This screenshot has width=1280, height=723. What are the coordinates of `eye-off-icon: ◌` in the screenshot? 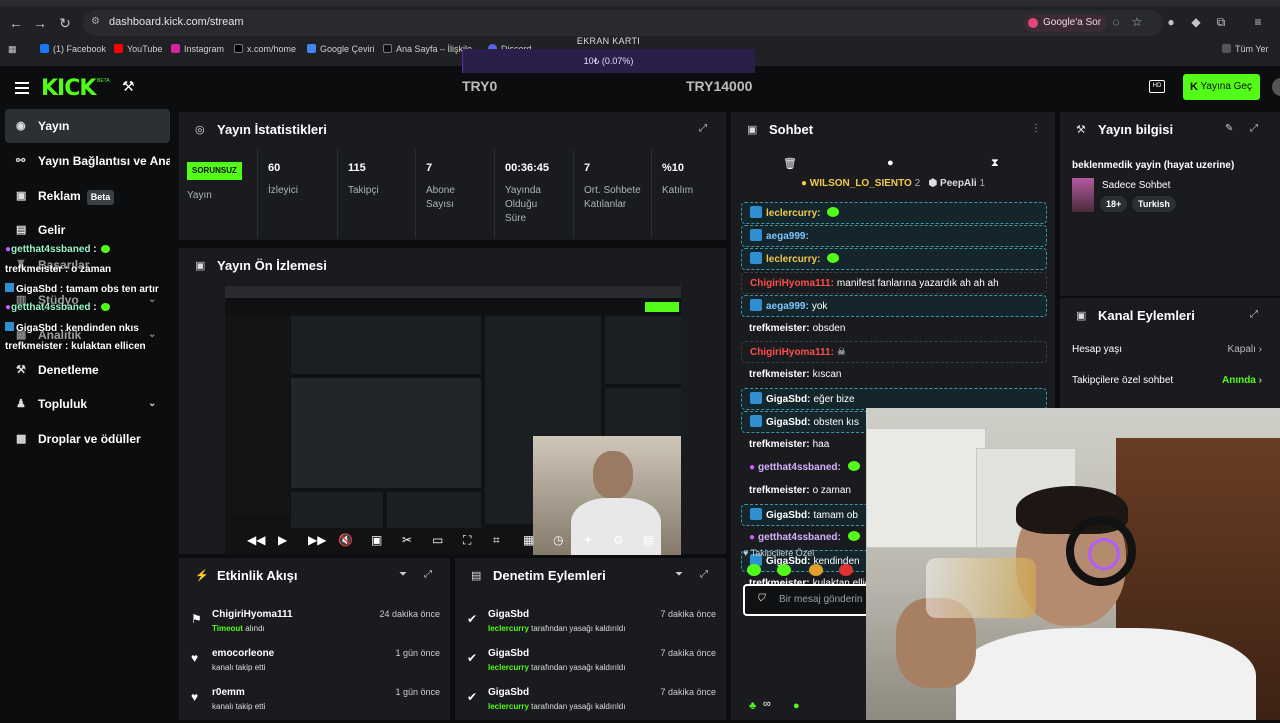 It's located at (1116, 22).